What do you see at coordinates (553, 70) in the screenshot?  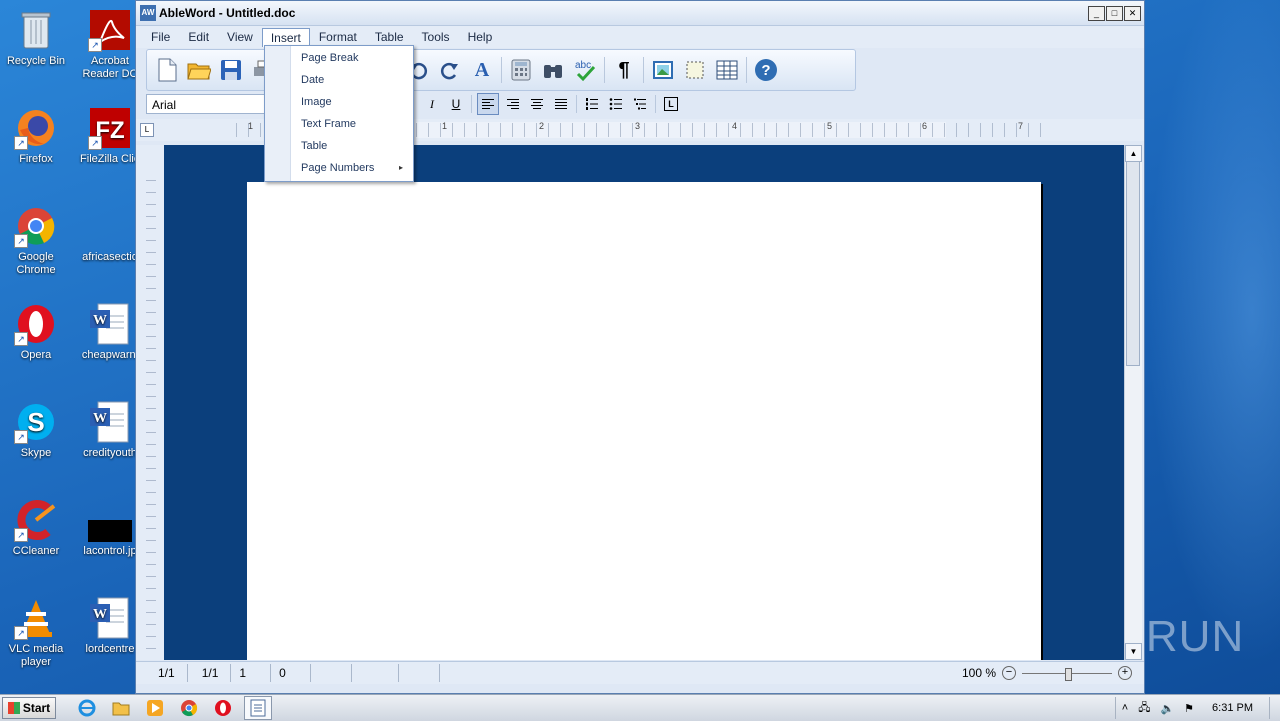 I see `find-binoculars-icon` at bounding box center [553, 70].